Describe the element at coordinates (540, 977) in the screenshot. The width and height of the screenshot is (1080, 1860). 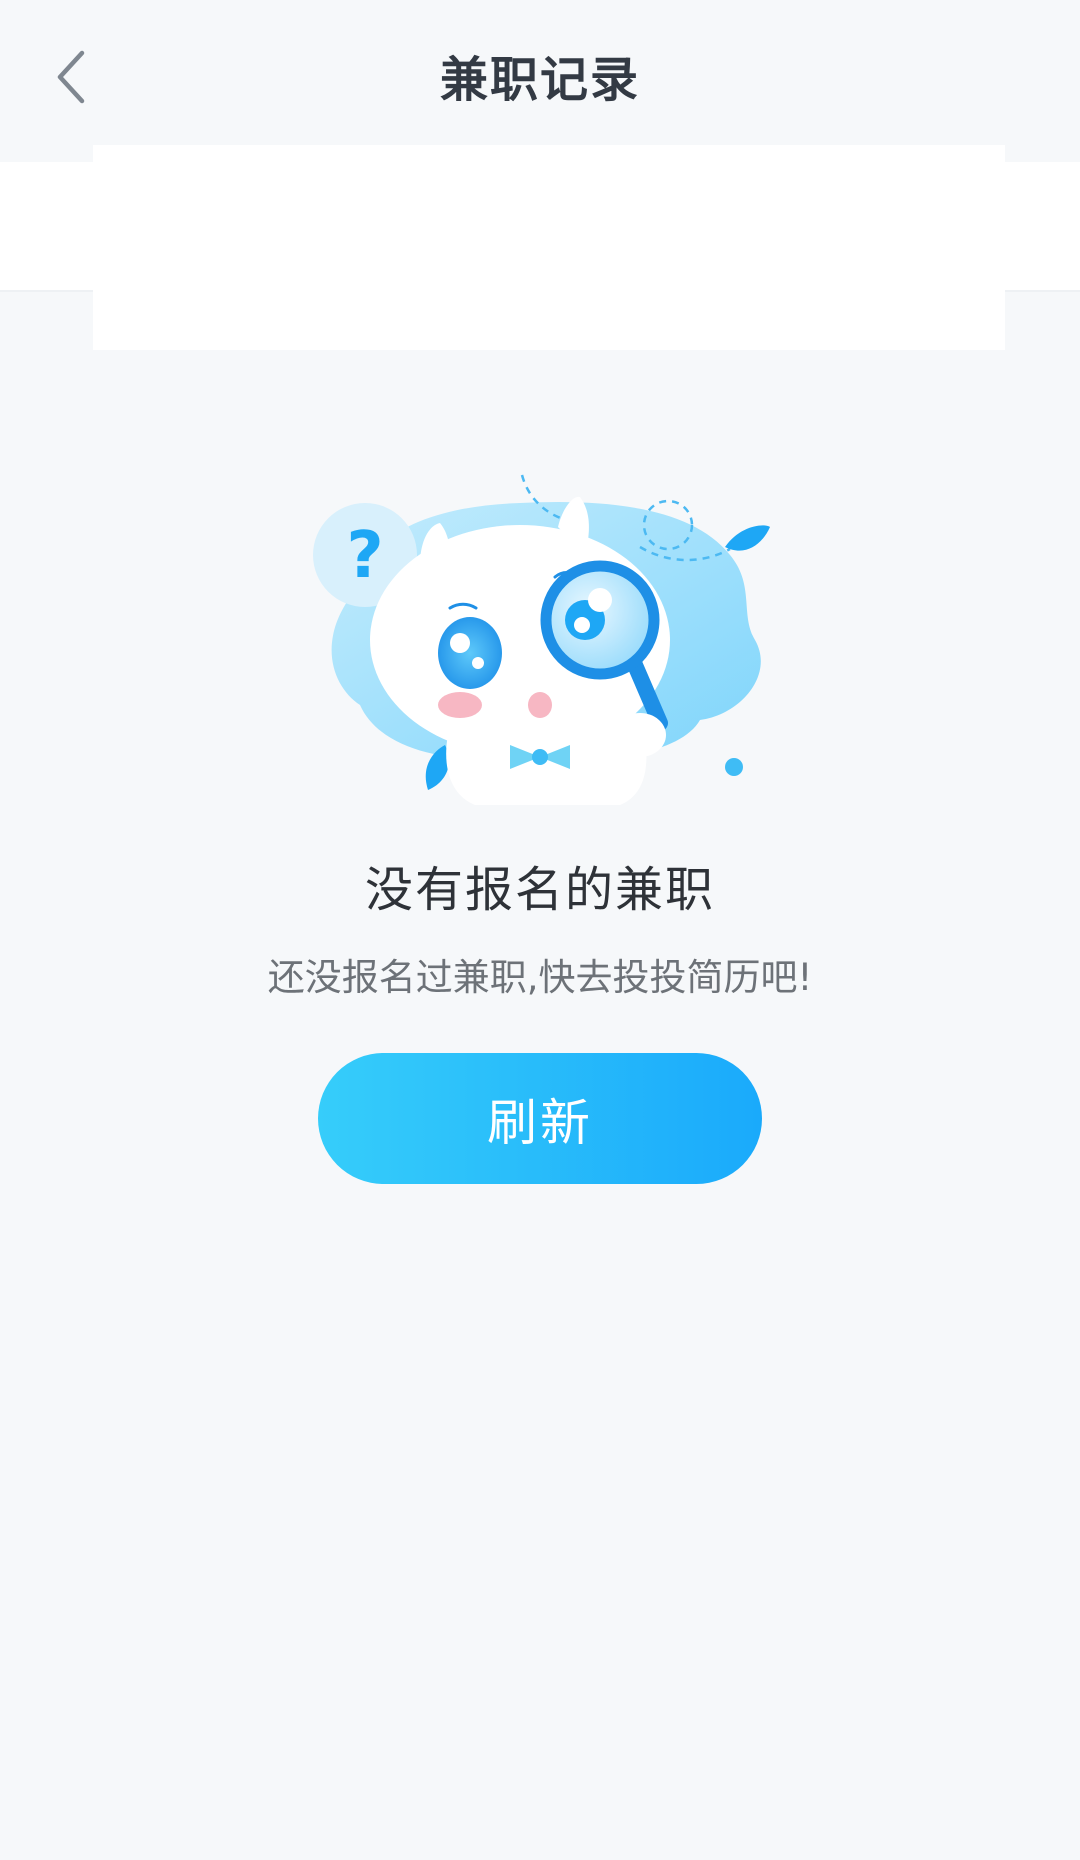
I see `empty-state-subtitle: 还没报名过兼职,快去投投简历吧!` at that location.